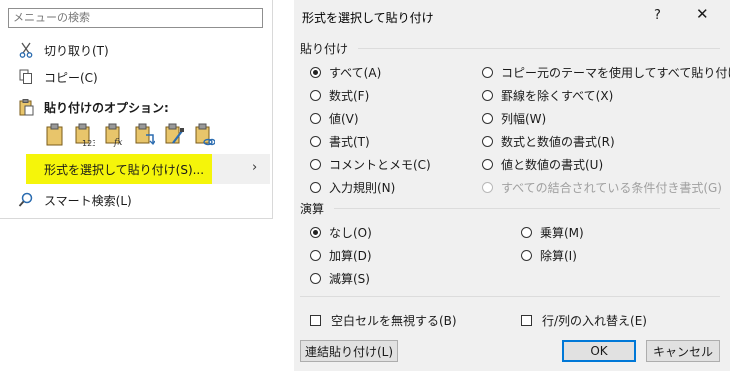  Describe the element at coordinates (26, 50) in the screenshot. I see `scissors-icon` at that location.